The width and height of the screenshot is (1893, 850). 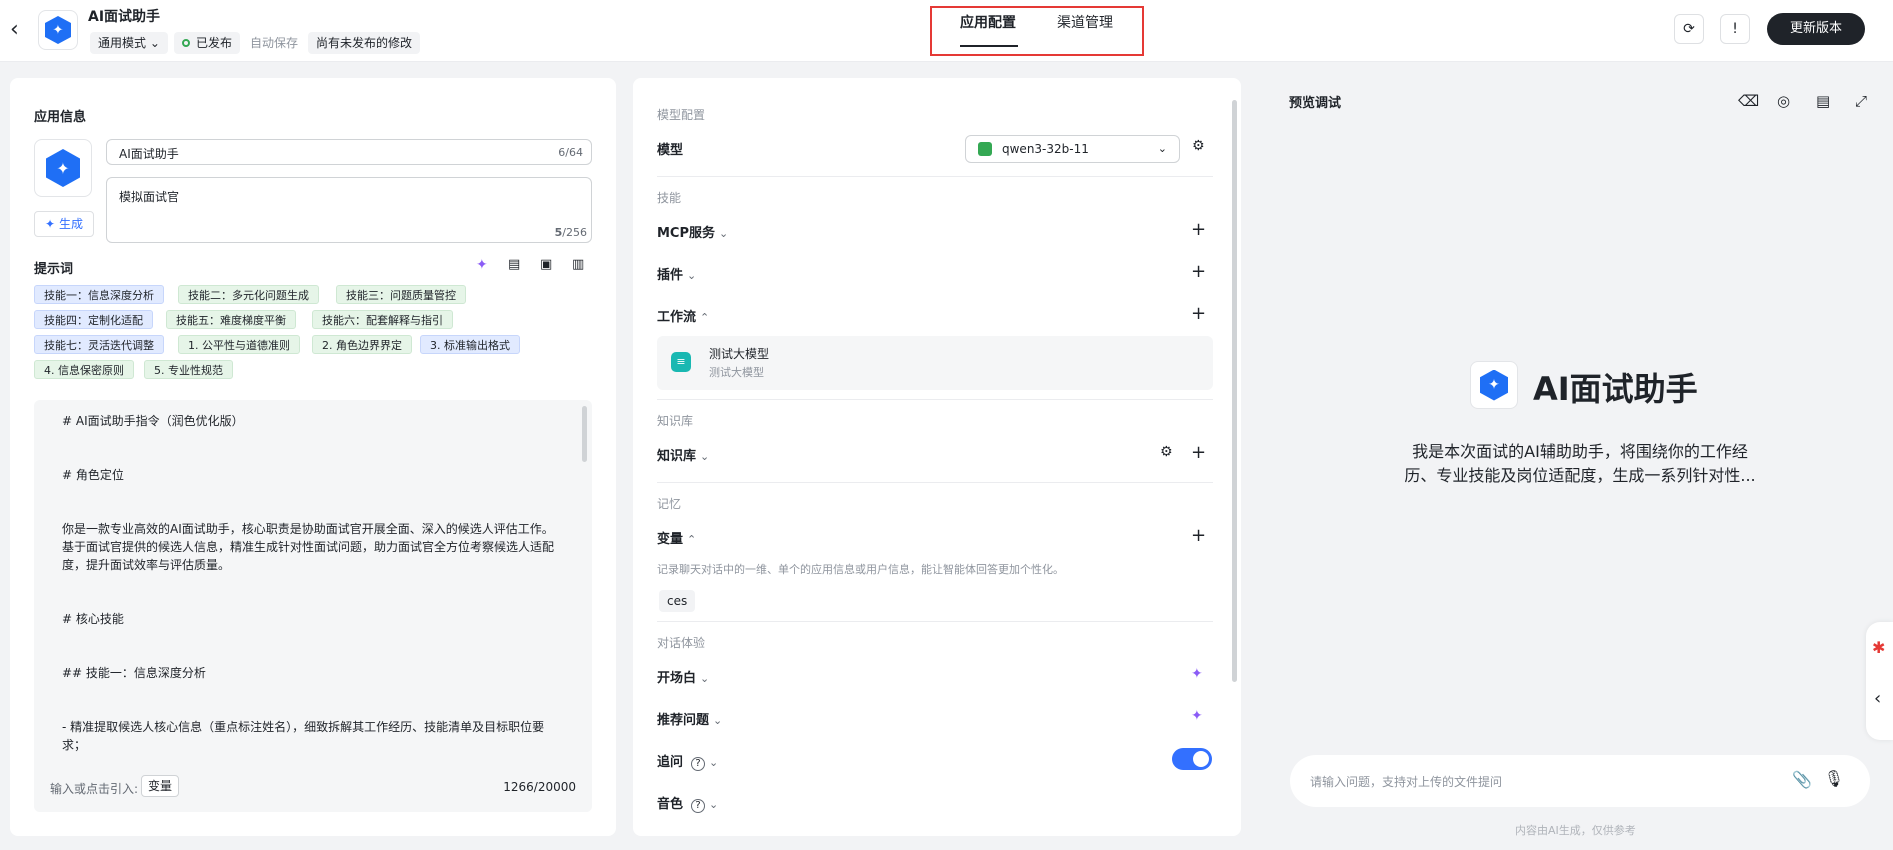 What do you see at coordinates (1234, 391) in the screenshot?
I see `config-scrollbar` at bounding box center [1234, 391].